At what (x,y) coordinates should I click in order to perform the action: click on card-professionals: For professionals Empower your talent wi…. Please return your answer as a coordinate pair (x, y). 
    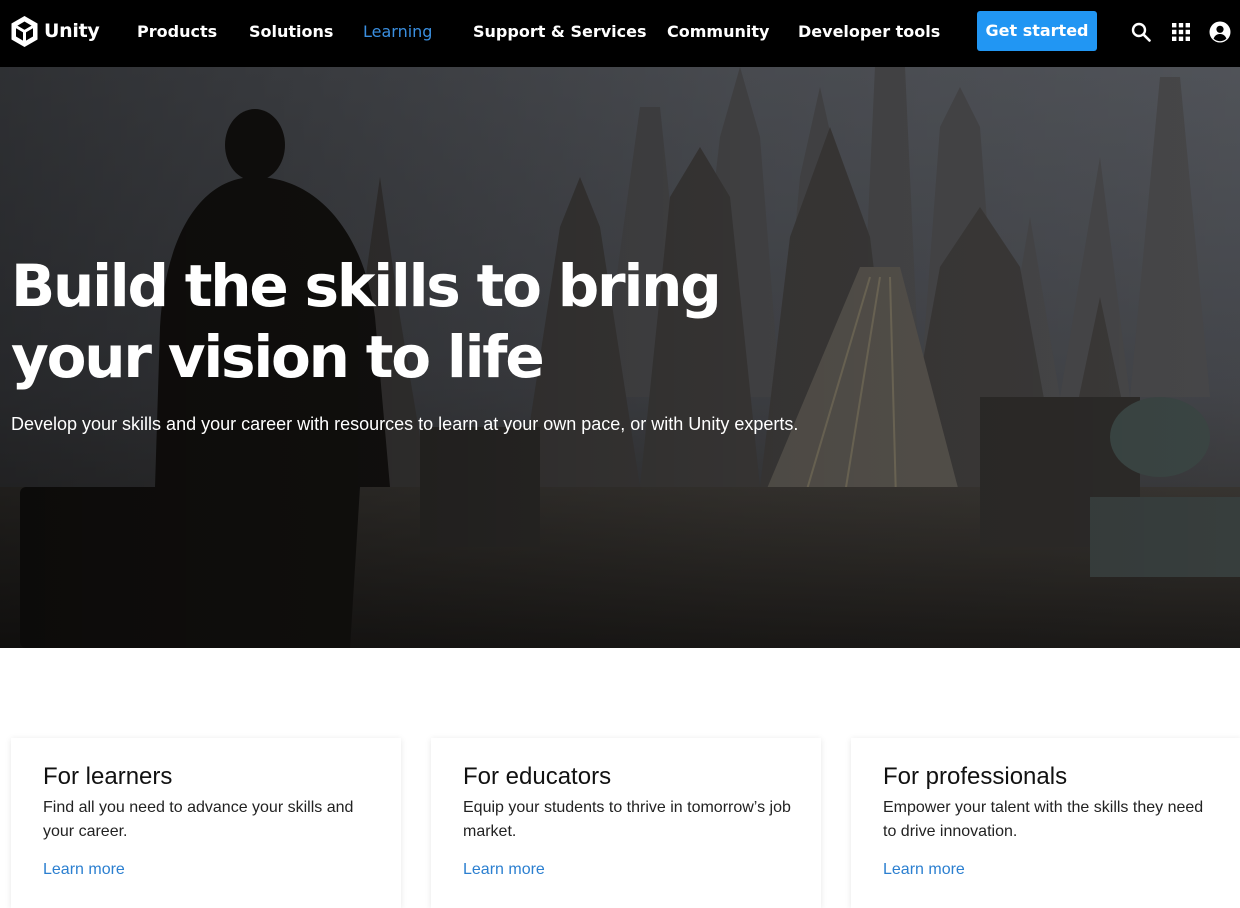
    Looking at the image, I should click on (1045, 823).